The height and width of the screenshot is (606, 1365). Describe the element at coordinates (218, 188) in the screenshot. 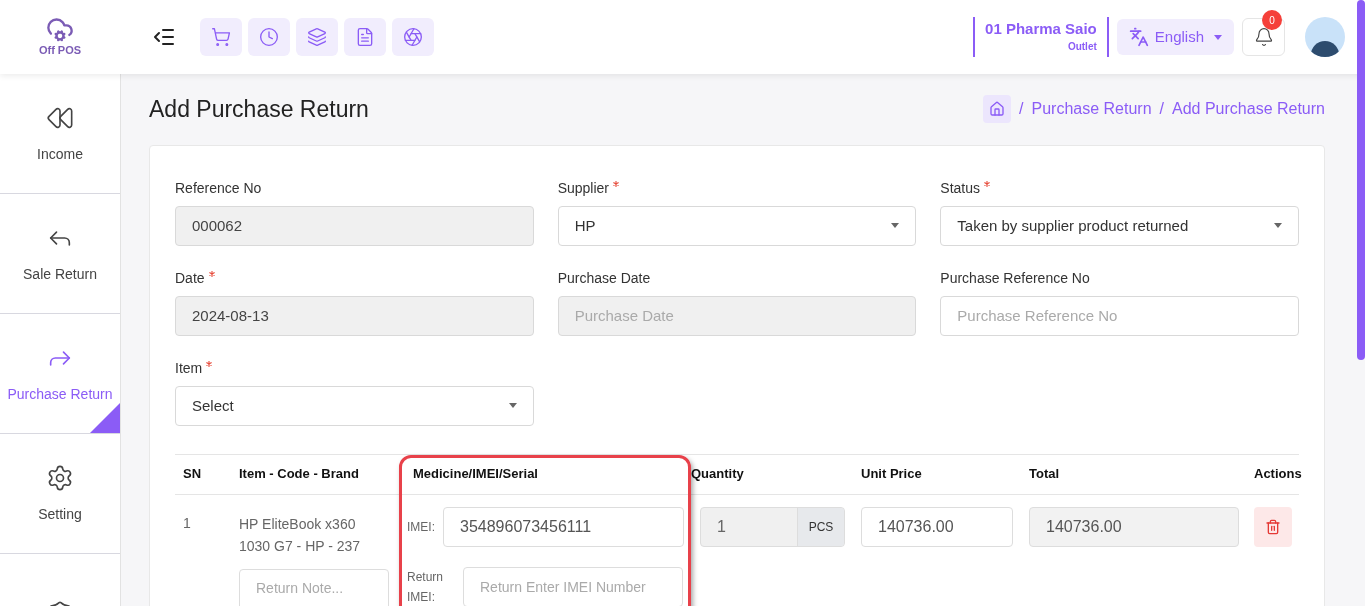

I see `field-label: Reference No` at that location.